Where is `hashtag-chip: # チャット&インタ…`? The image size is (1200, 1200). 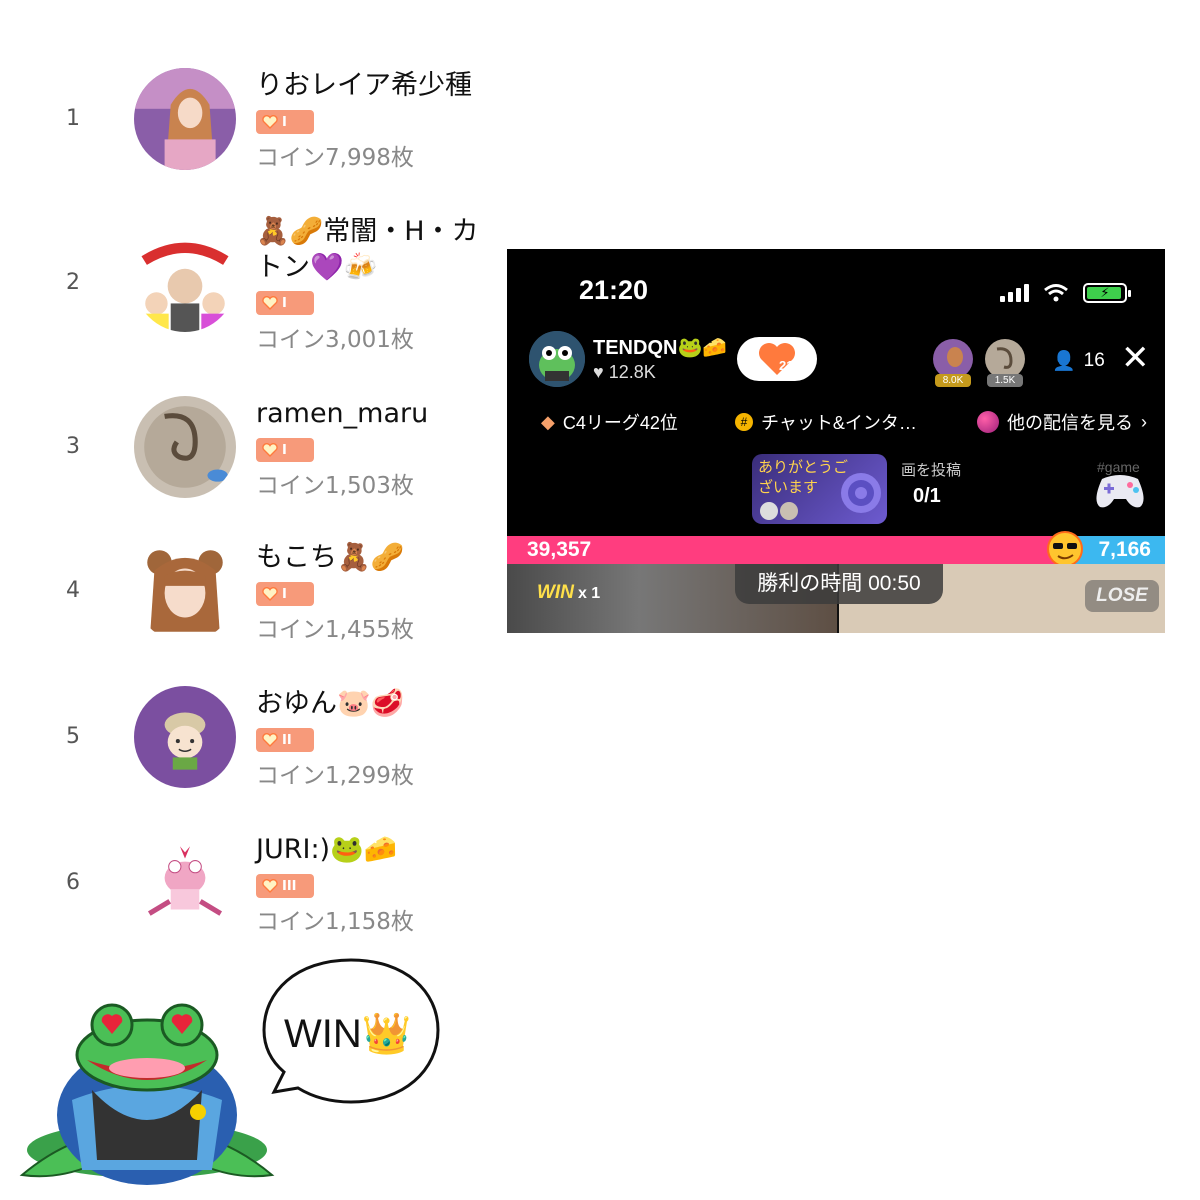
hashtag-chip: # チャット&インタ… is located at coordinates (826, 422).